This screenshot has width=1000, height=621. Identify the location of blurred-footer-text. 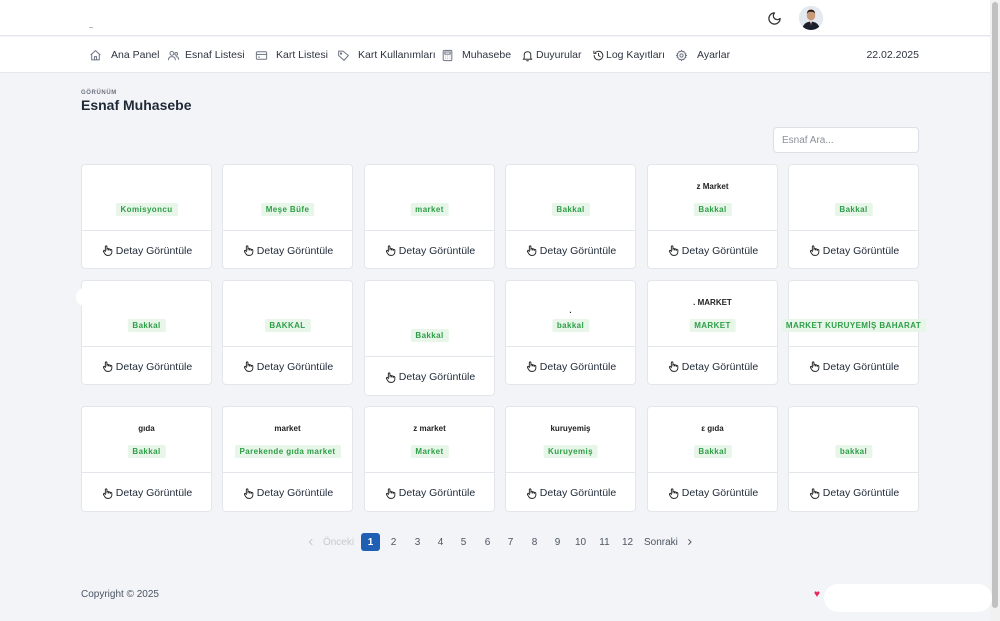
(908, 598).